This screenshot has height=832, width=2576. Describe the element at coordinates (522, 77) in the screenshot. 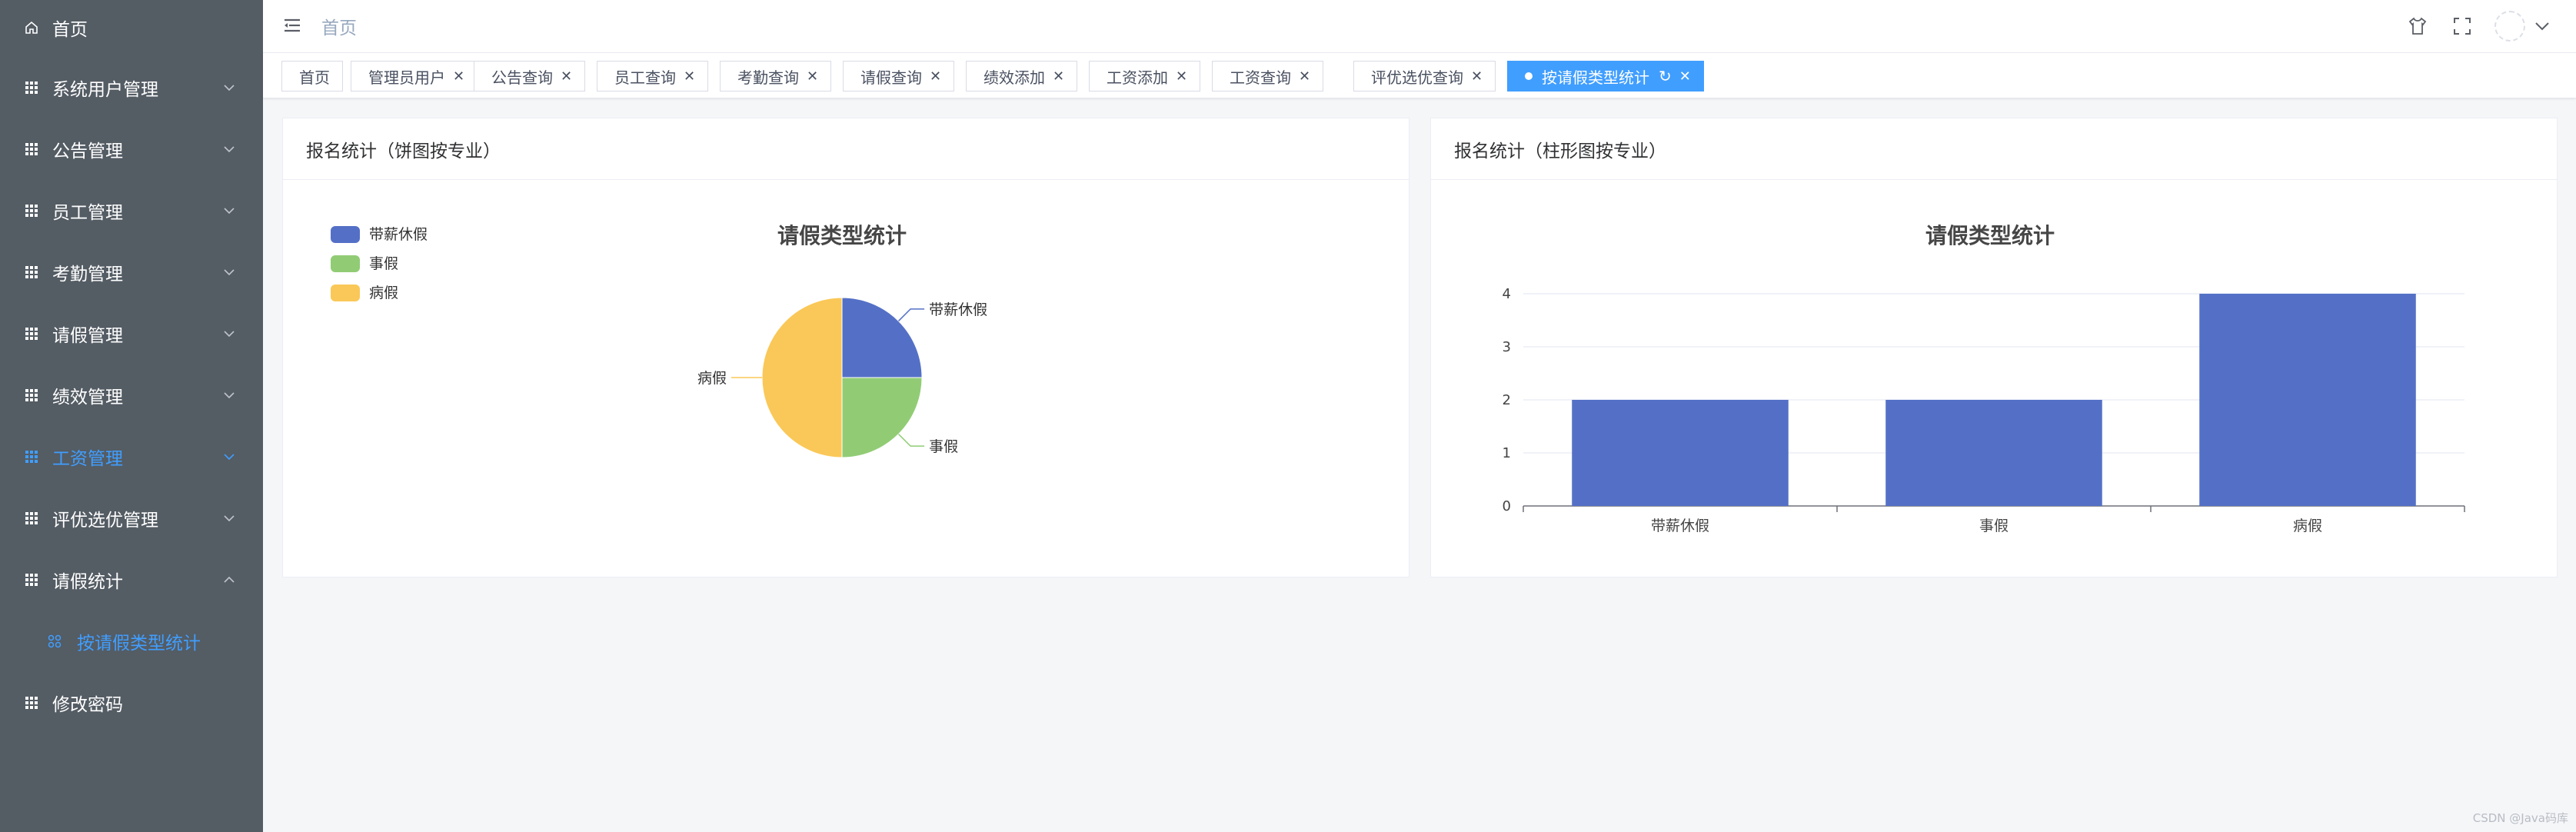

I see `tab-label: 公告查询` at that location.